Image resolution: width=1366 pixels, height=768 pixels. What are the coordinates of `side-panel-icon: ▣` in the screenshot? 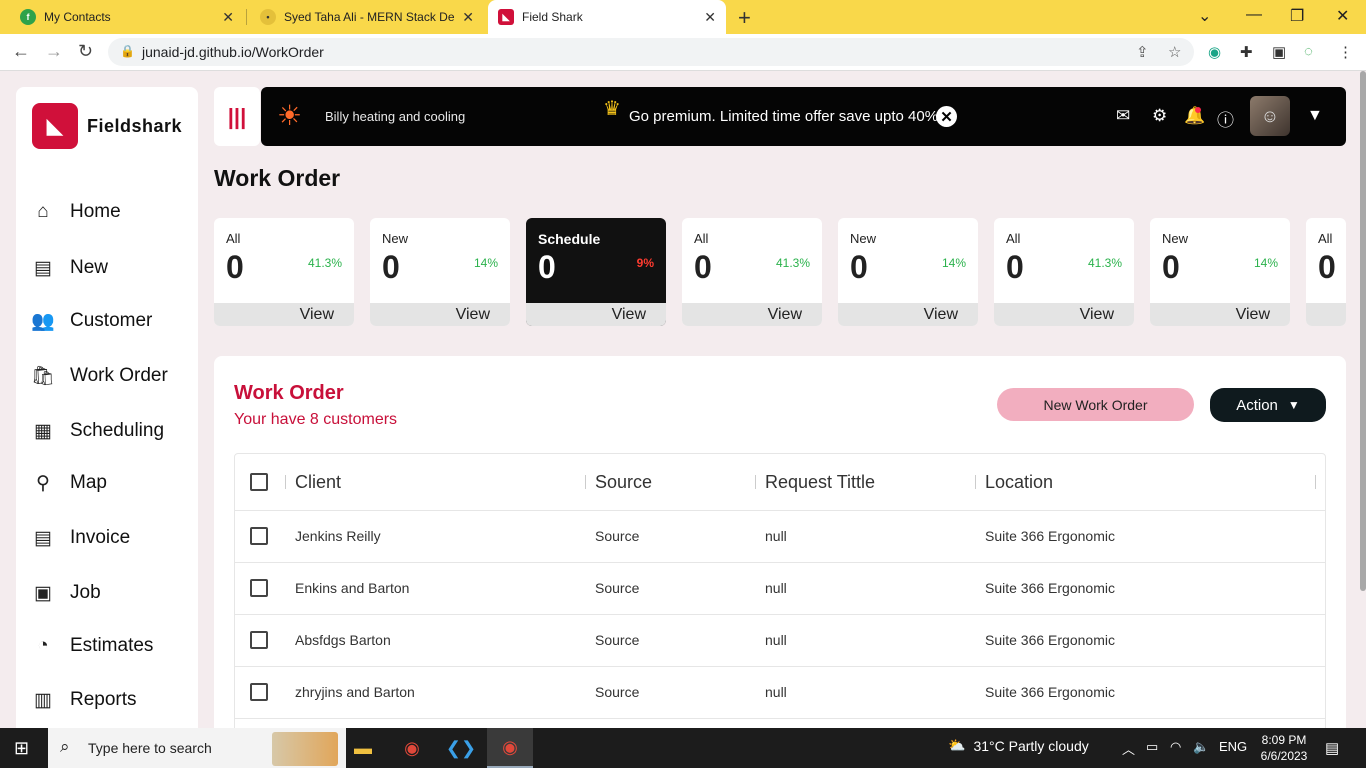 It's located at (1279, 52).